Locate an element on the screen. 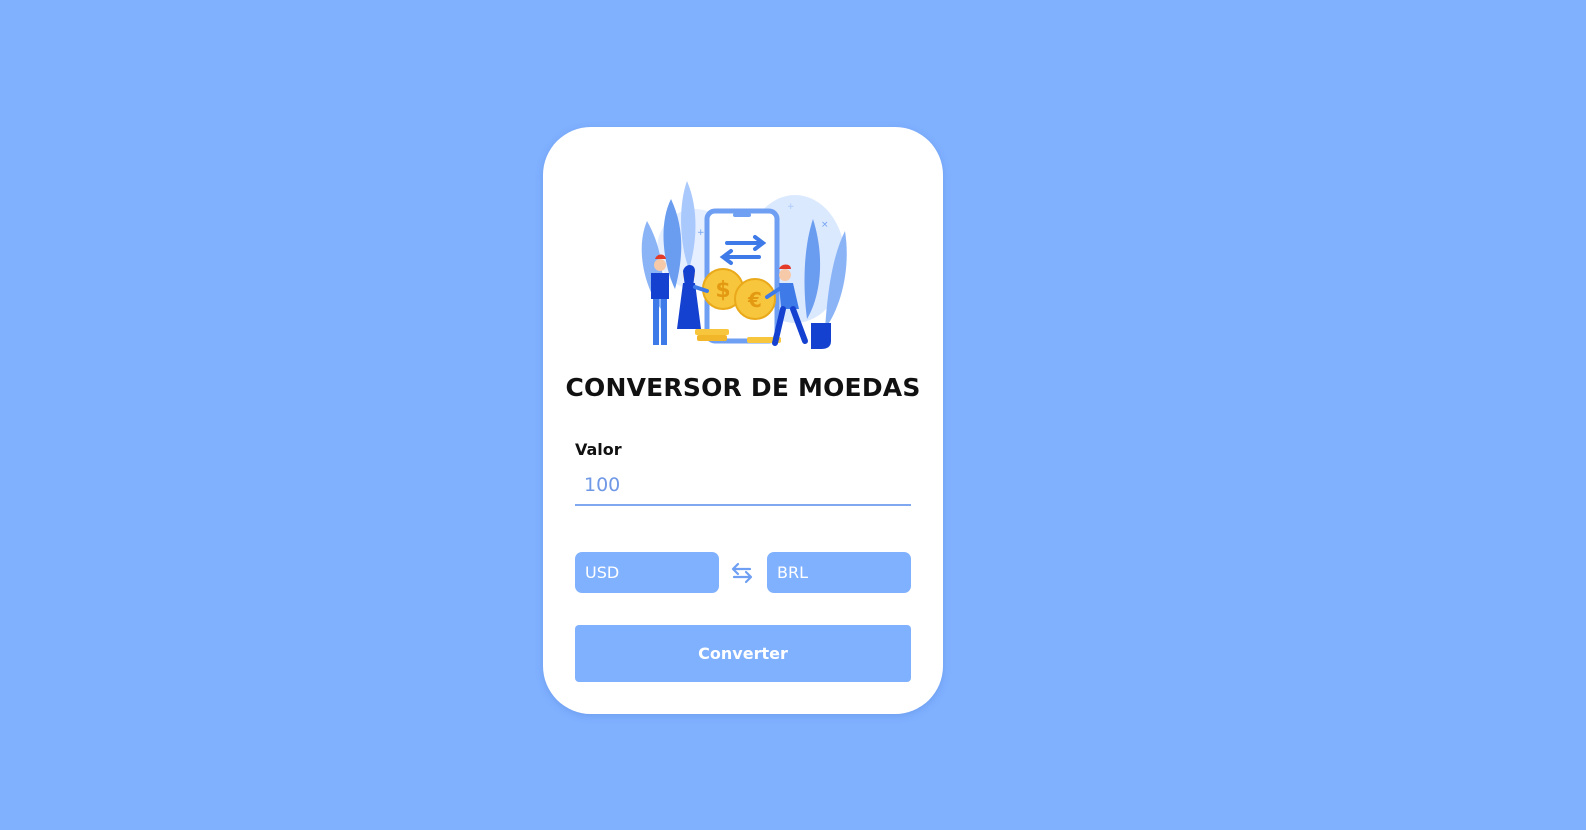  currency-exchange-illustration: $ € + × + is located at coordinates (744, 265).